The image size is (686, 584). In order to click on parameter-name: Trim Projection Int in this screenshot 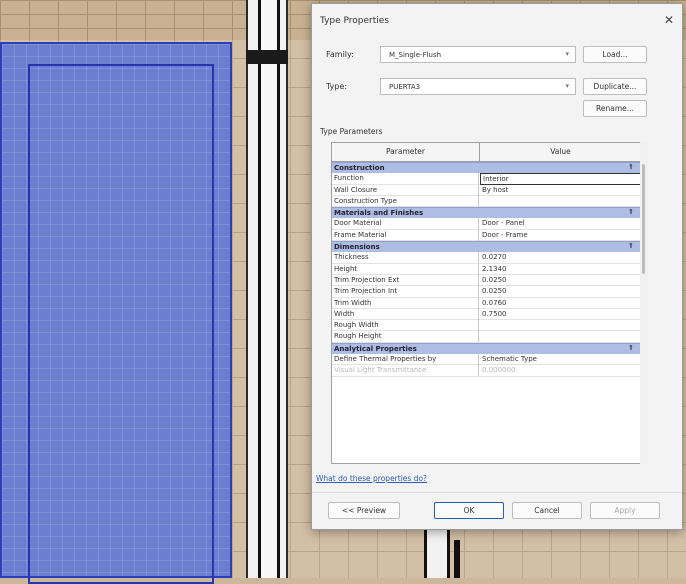, I will do `click(405, 292)`.